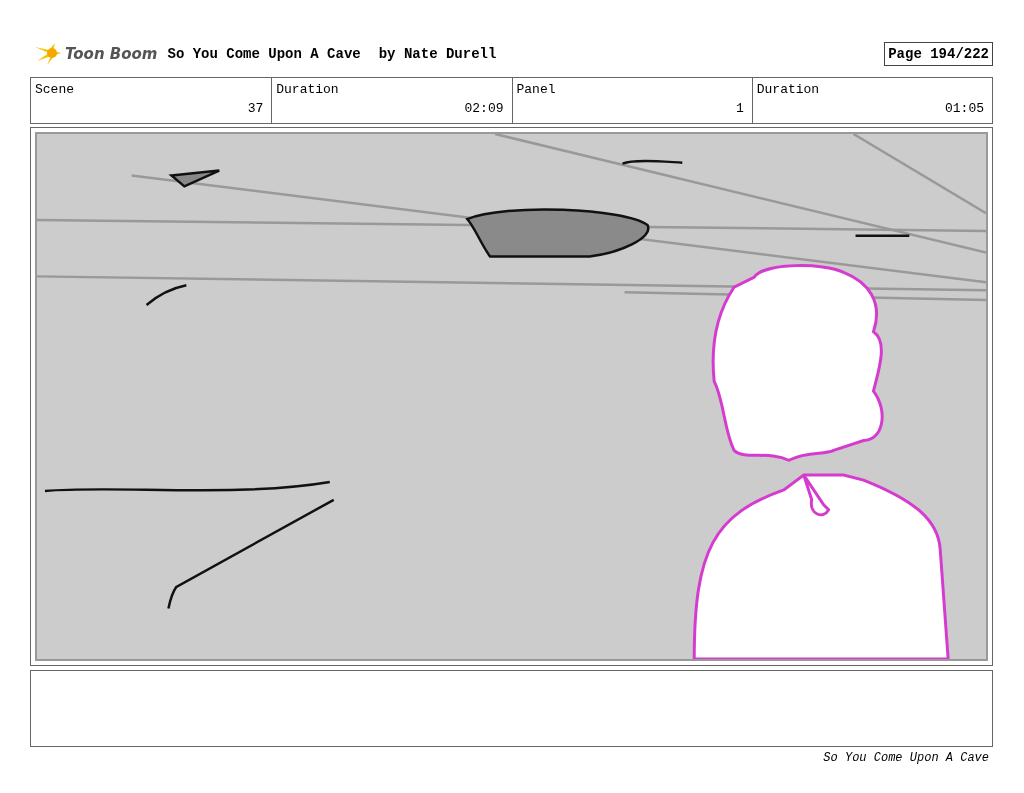 This screenshot has width=1024, height=793. What do you see at coordinates (255, 108) in the screenshot?
I see `cell-value: 37` at bounding box center [255, 108].